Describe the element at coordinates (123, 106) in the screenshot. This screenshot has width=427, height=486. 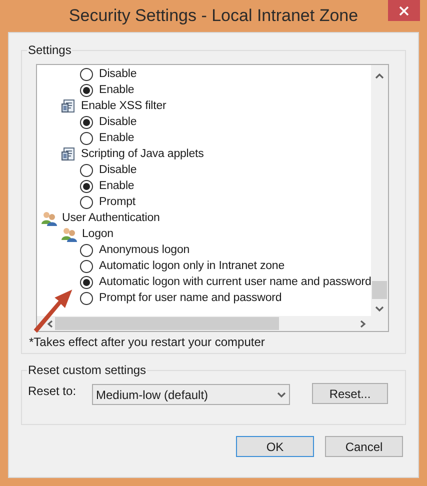
I see `setting-label: Enable XSS filter` at that location.